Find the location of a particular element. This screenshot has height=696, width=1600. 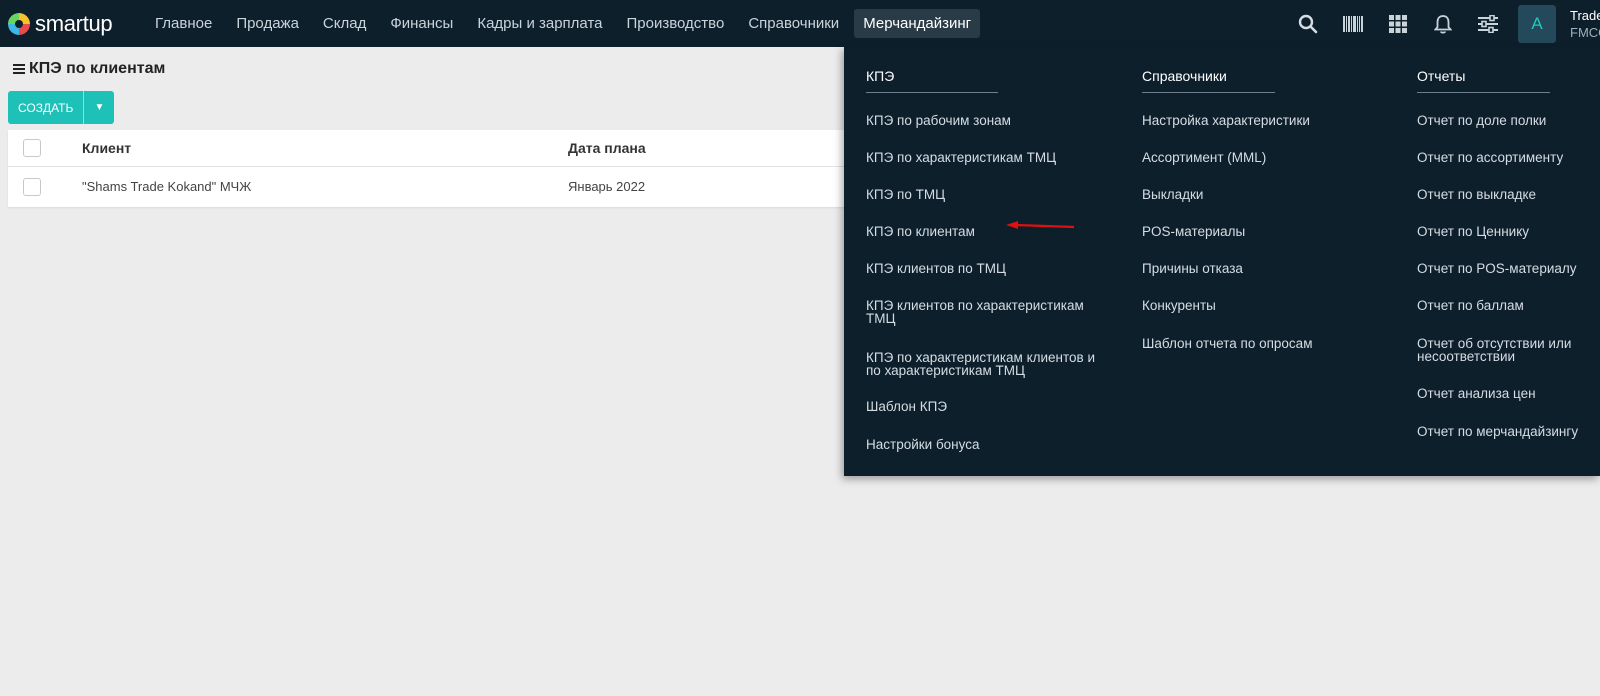

menu-column-title: Отчеты is located at coordinates (1441, 76).